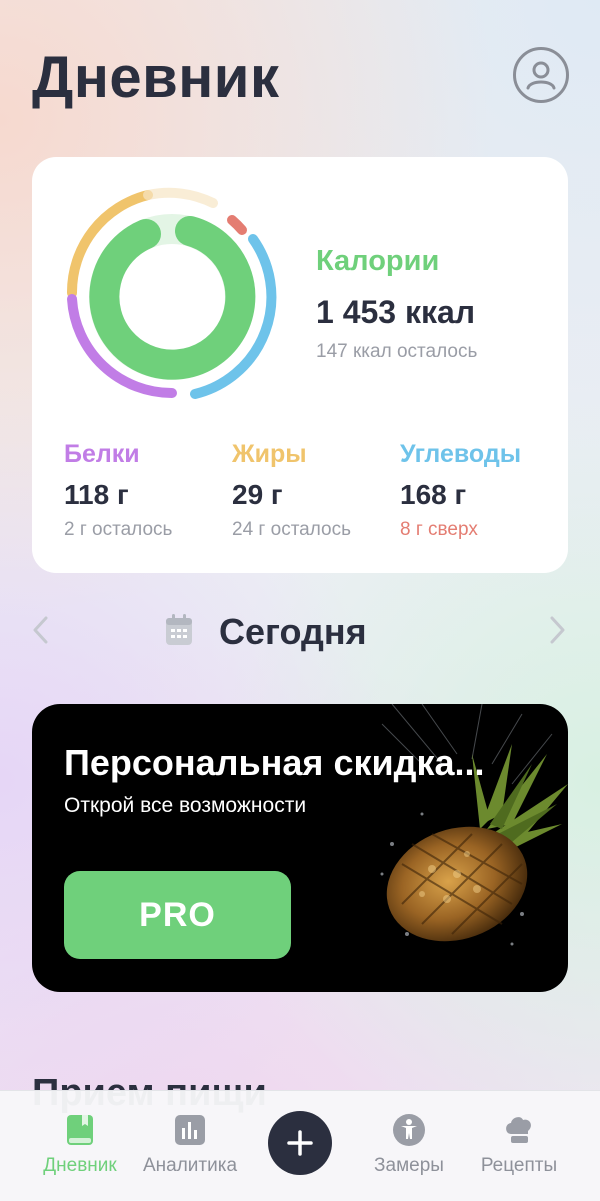 This screenshot has width=600, height=1201. What do you see at coordinates (519, 1165) in the screenshot?
I see `tab-label: Рецепты` at bounding box center [519, 1165].